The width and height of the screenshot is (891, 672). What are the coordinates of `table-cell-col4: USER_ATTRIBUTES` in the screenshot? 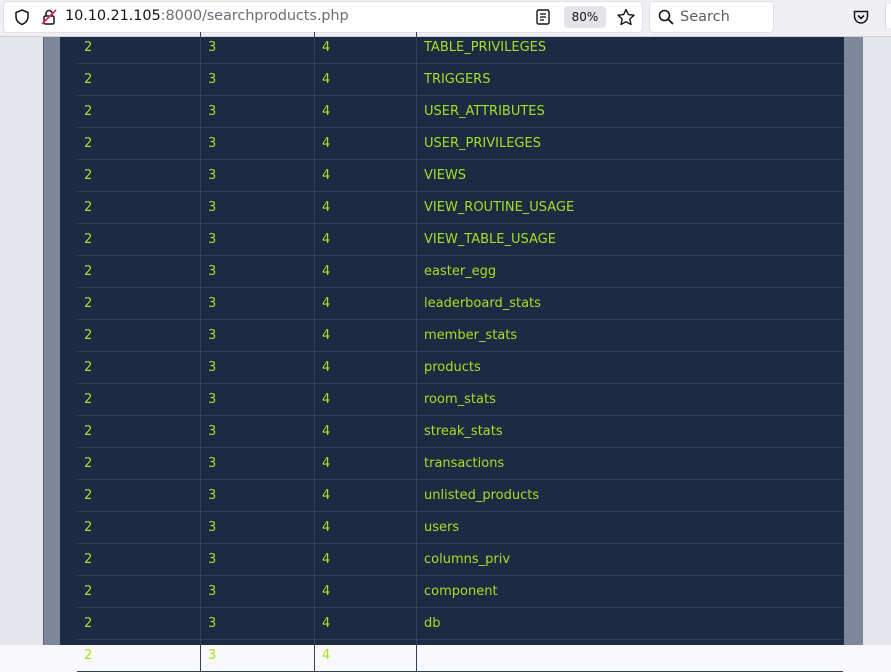 It's located at (629, 111).